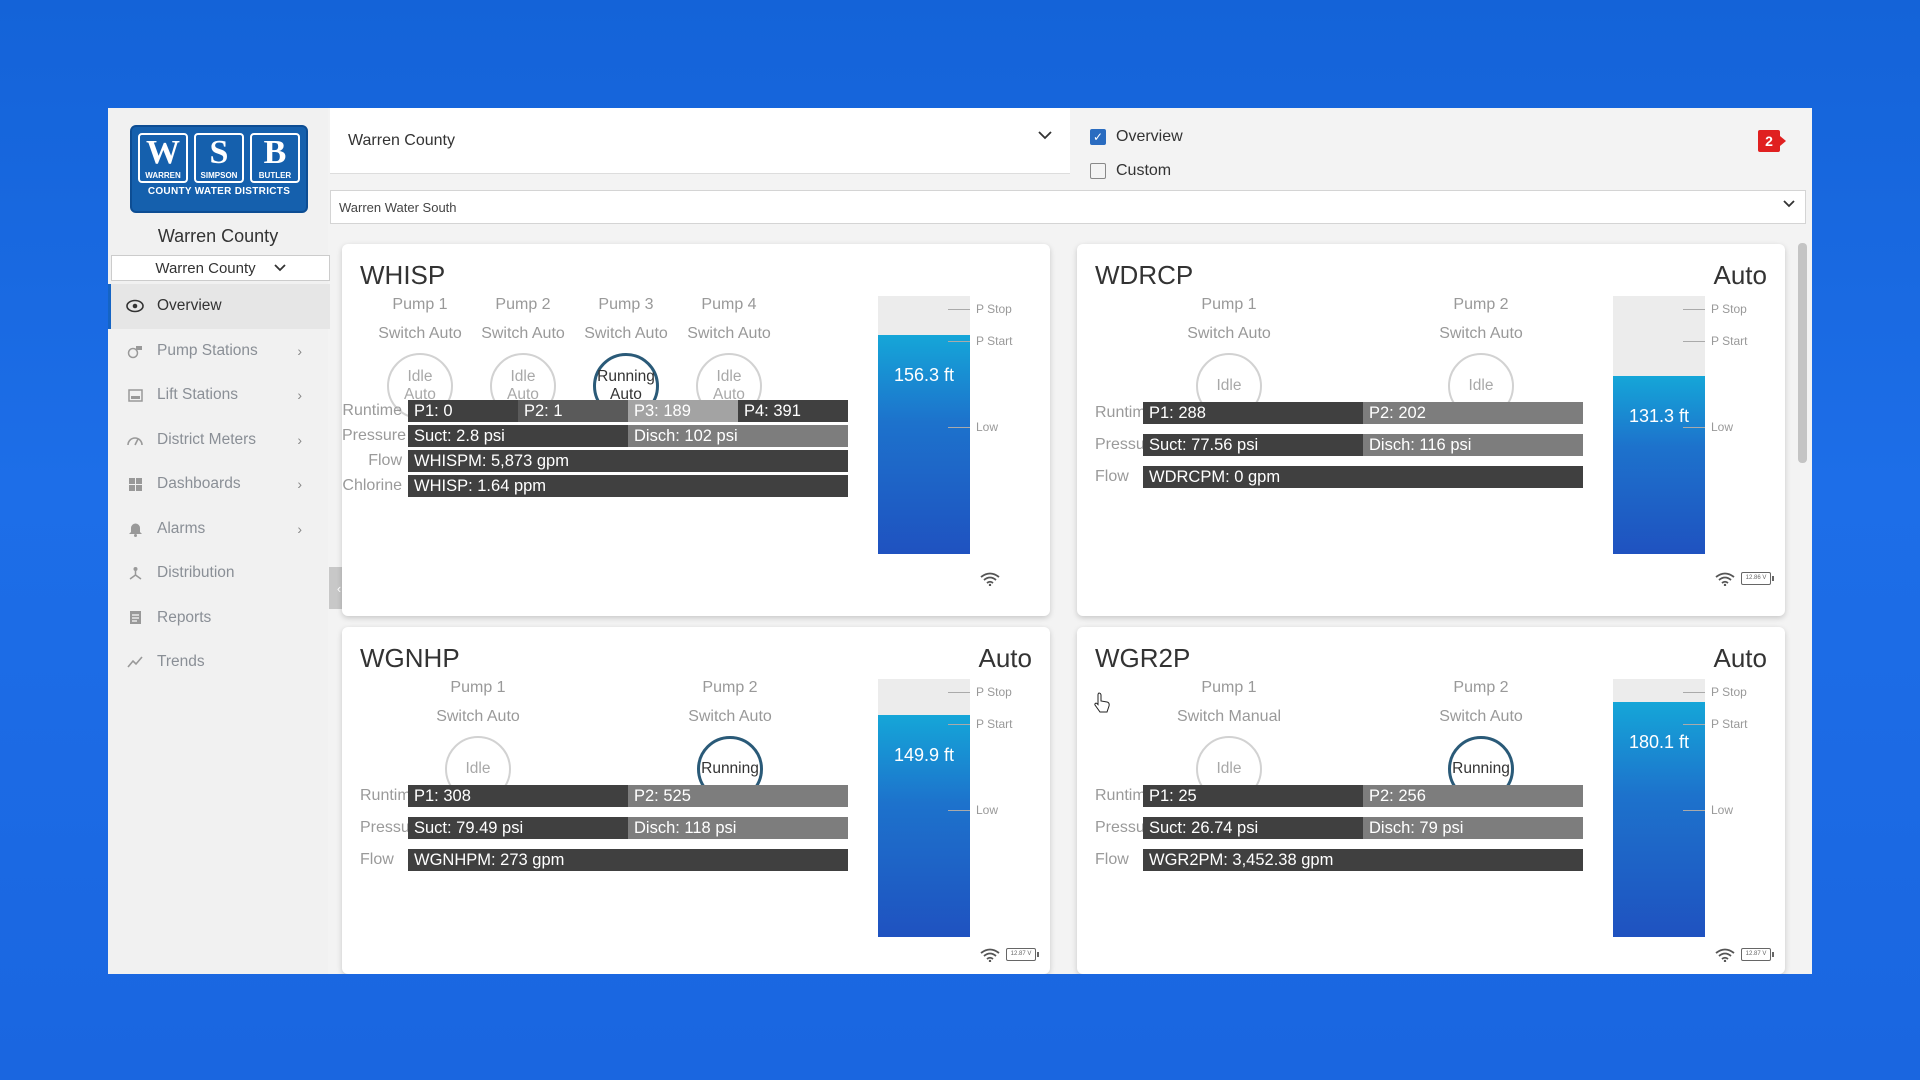  What do you see at coordinates (1068, 207) in the screenshot?
I see `system-select: Warren Water South` at bounding box center [1068, 207].